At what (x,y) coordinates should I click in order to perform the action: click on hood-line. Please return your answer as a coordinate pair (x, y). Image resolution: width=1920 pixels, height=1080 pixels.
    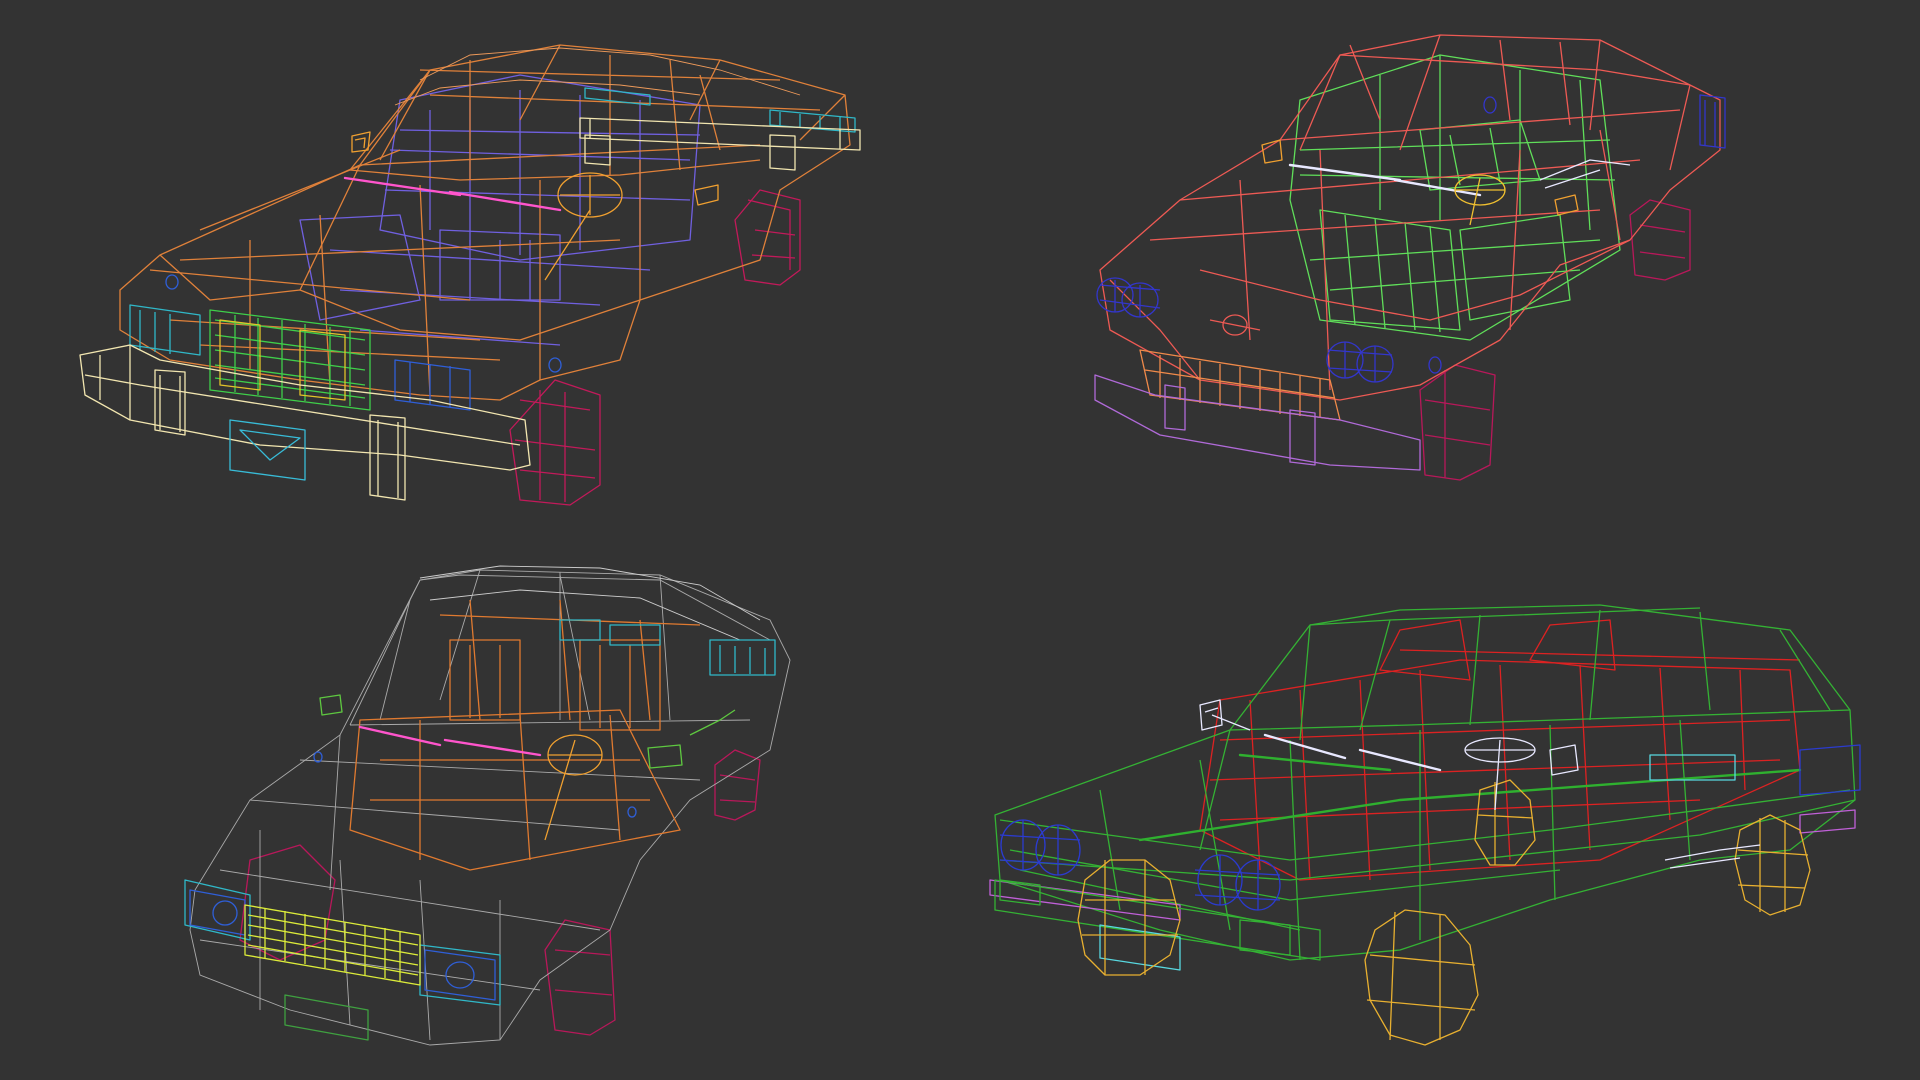
    Looking at the image, I should click on (1315, 762).